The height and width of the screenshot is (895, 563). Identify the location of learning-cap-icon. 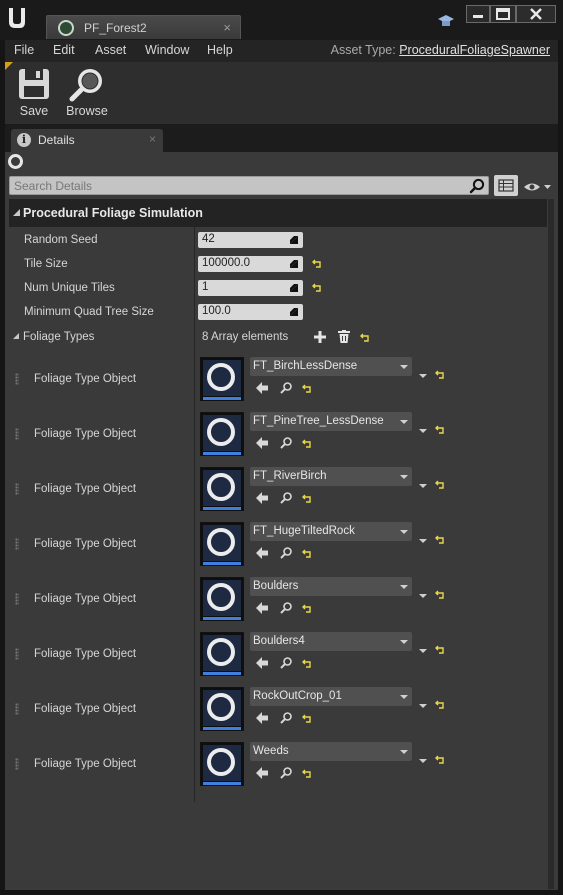
(446, 21).